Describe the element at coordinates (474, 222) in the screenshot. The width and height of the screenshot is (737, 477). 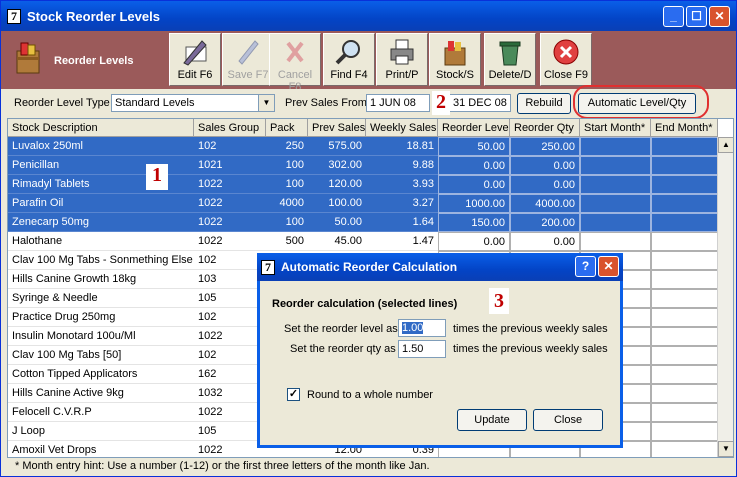
I see `cell-reorder-level: 150.00` at that location.